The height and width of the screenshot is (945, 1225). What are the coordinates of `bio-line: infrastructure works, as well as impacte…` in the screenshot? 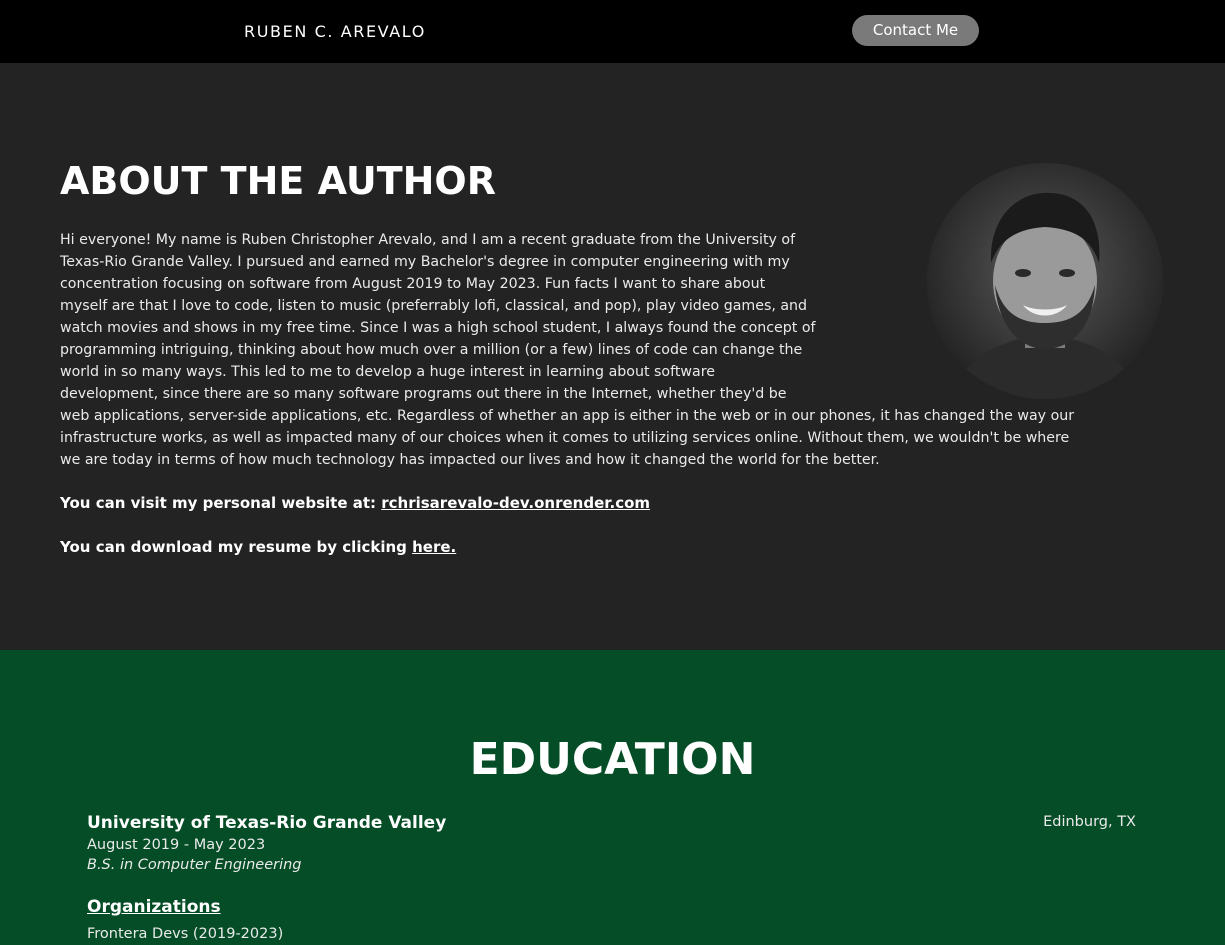 It's located at (565, 438).